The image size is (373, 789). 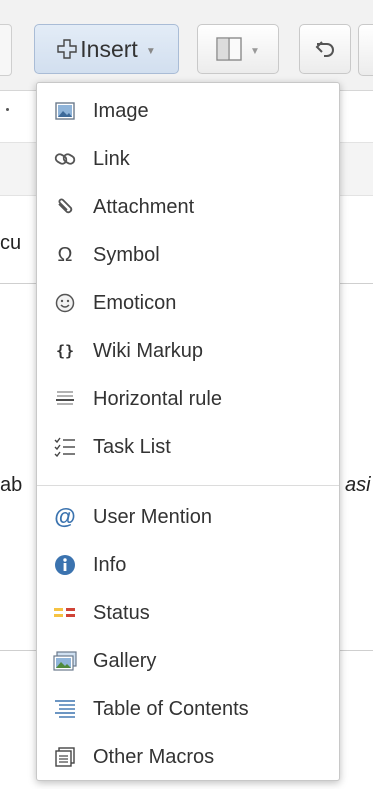 What do you see at coordinates (65, 709) in the screenshot?
I see `table-of-contents-icon` at bounding box center [65, 709].